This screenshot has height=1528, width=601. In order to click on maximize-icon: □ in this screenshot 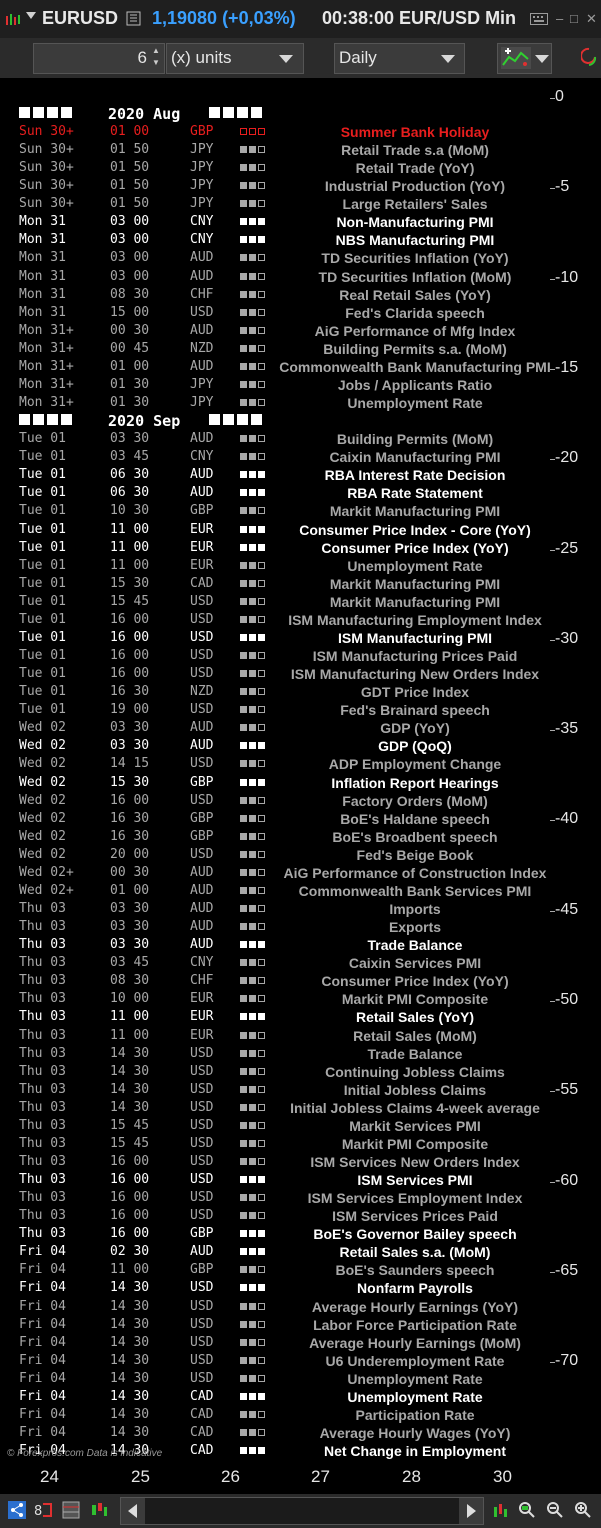, I will do `click(574, 18)`.